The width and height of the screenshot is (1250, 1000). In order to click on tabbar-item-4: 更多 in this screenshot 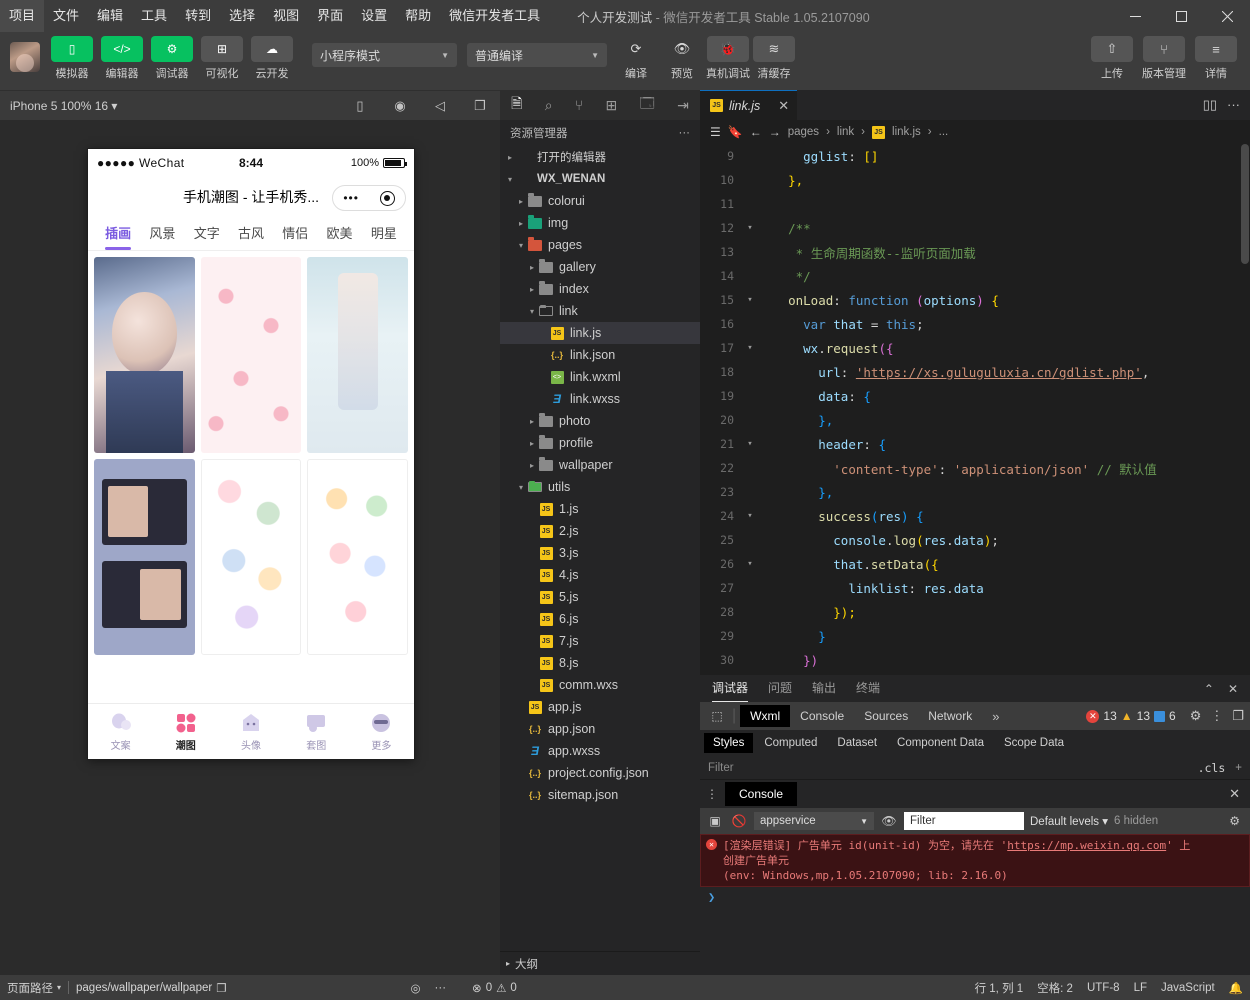, I will do `click(381, 731)`.